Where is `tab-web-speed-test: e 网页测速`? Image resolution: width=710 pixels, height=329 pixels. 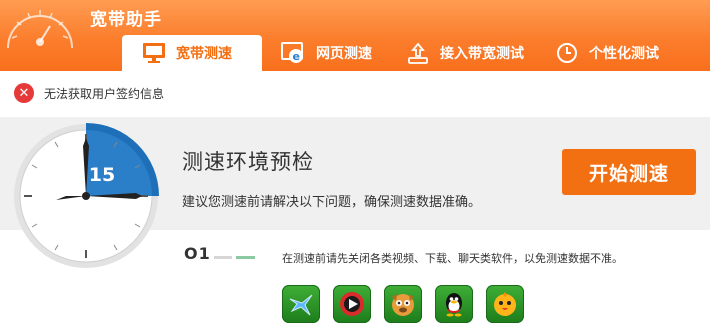
tab-web-speed-test: e 网页测速 is located at coordinates (335, 53).